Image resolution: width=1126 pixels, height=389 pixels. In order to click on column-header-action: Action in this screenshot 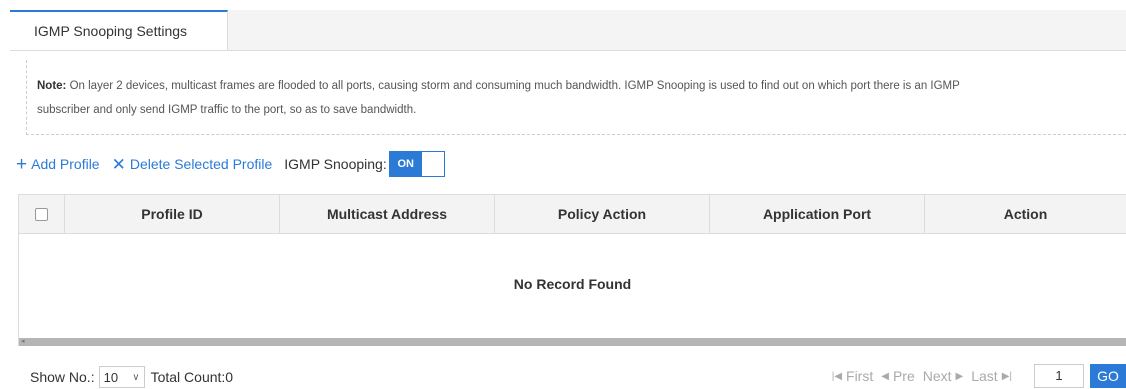, I will do `click(1025, 214)`.